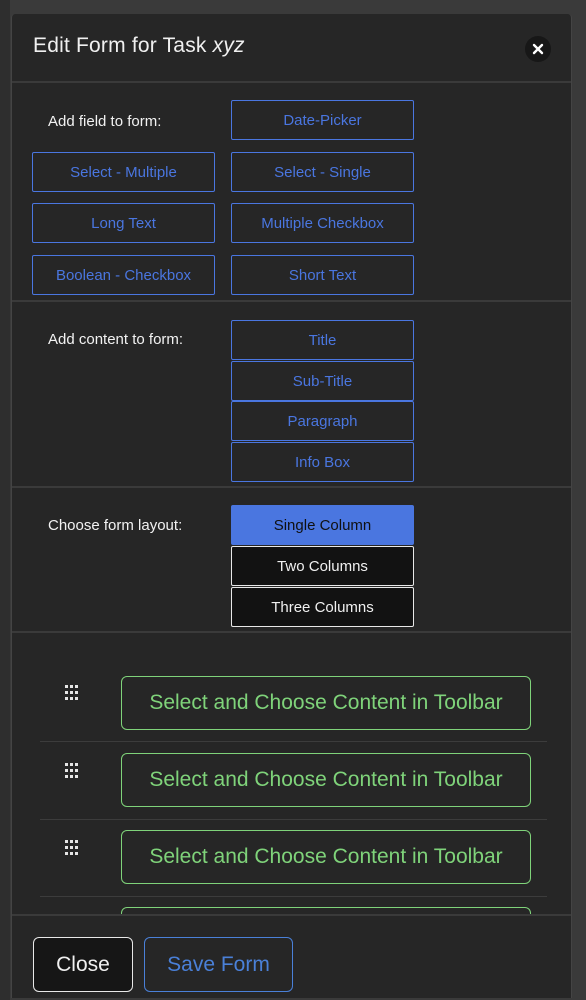 The width and height of the screenshot is (586, 1000). What do you see at coordinates (322, 340) in the screenshot?
I see `title-button: Title` at bounding box center [322, 340].